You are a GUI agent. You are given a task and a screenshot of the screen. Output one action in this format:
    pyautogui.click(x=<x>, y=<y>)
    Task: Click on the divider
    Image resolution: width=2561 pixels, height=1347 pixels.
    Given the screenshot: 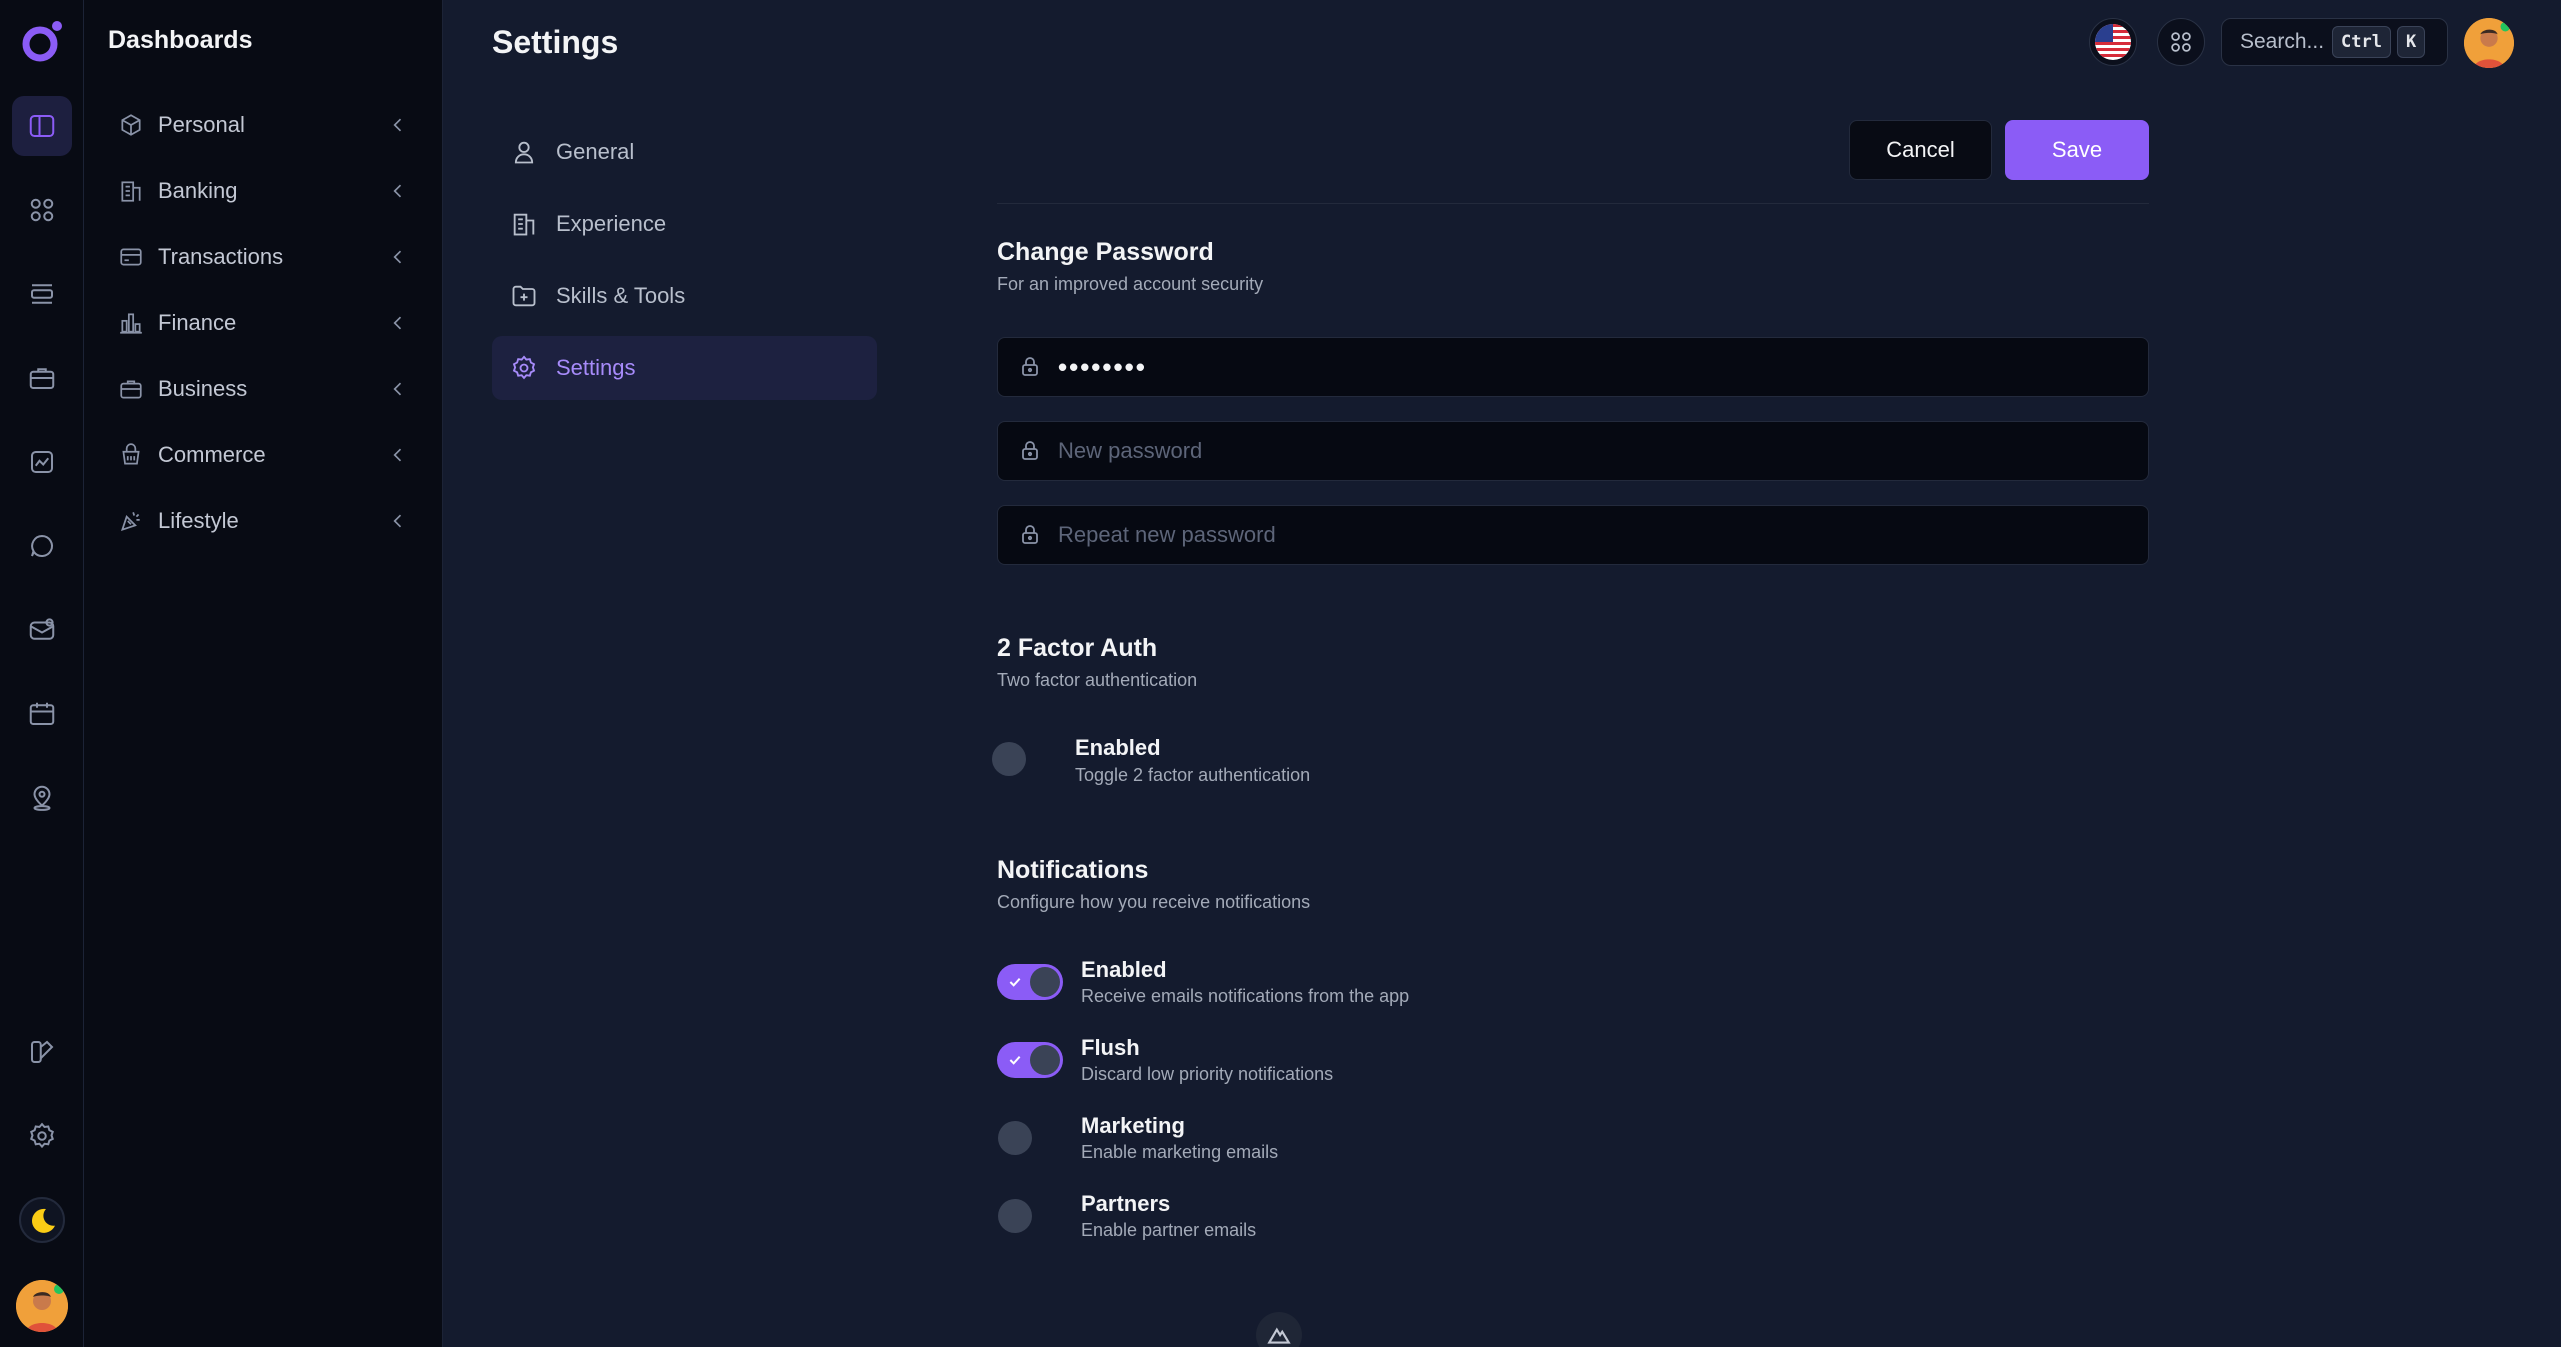 What is the action you would take?
    pyautogui.click(x=1573, y=203)
    